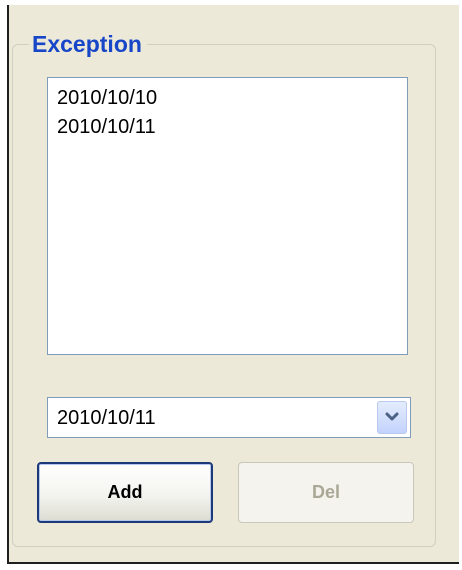 The height and width of the screenshot is (570, 462). What do you see at coordinates (125, 492) in the screenshot?
I see `add-button: Add` at bounding box center [125, 492].